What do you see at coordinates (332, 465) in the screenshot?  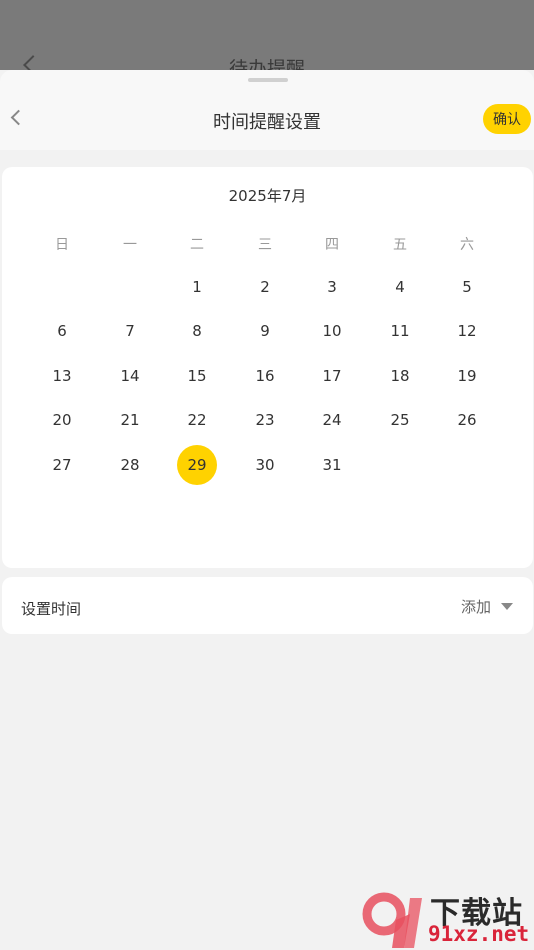 I see `calendar-day: 31` at bounding box center [332, 465].